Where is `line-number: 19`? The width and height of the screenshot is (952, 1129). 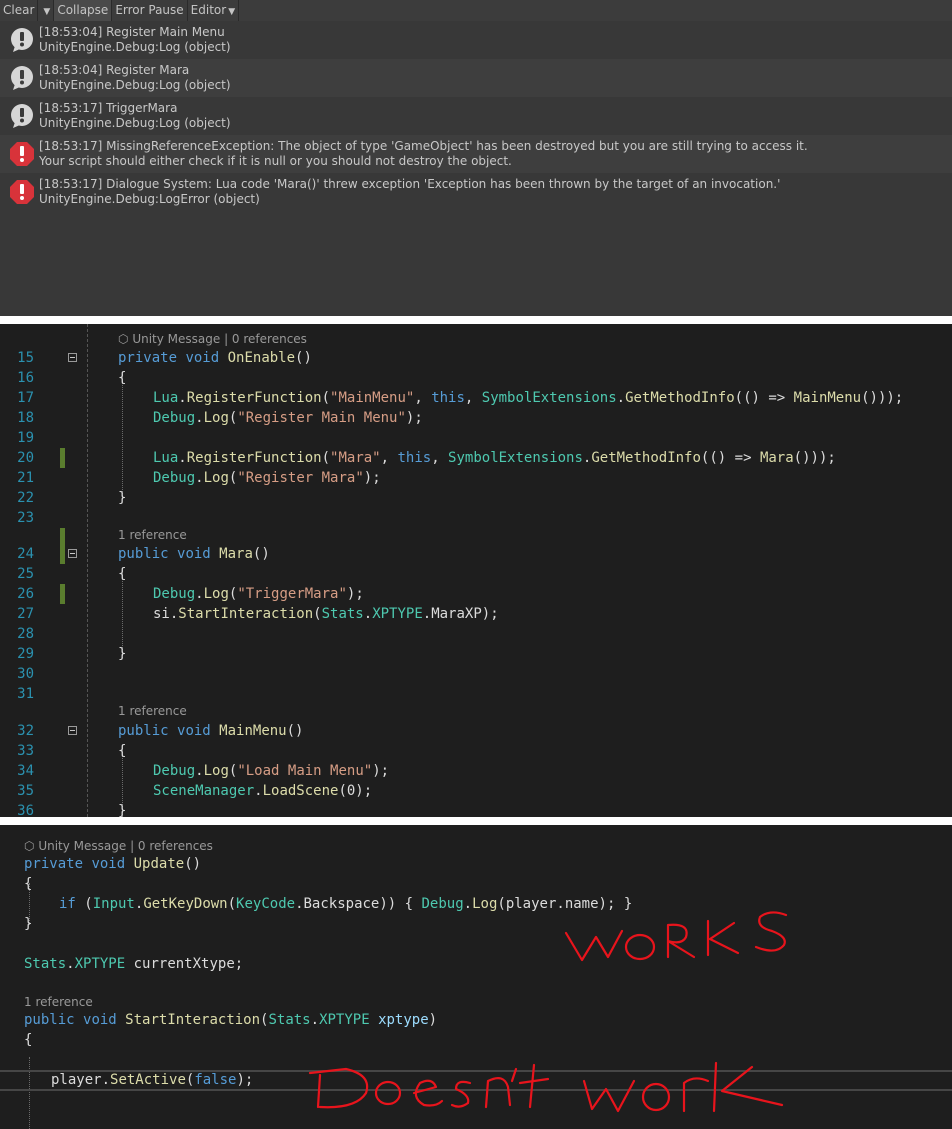
line-number: 19 is located at coordinates (25, 438).